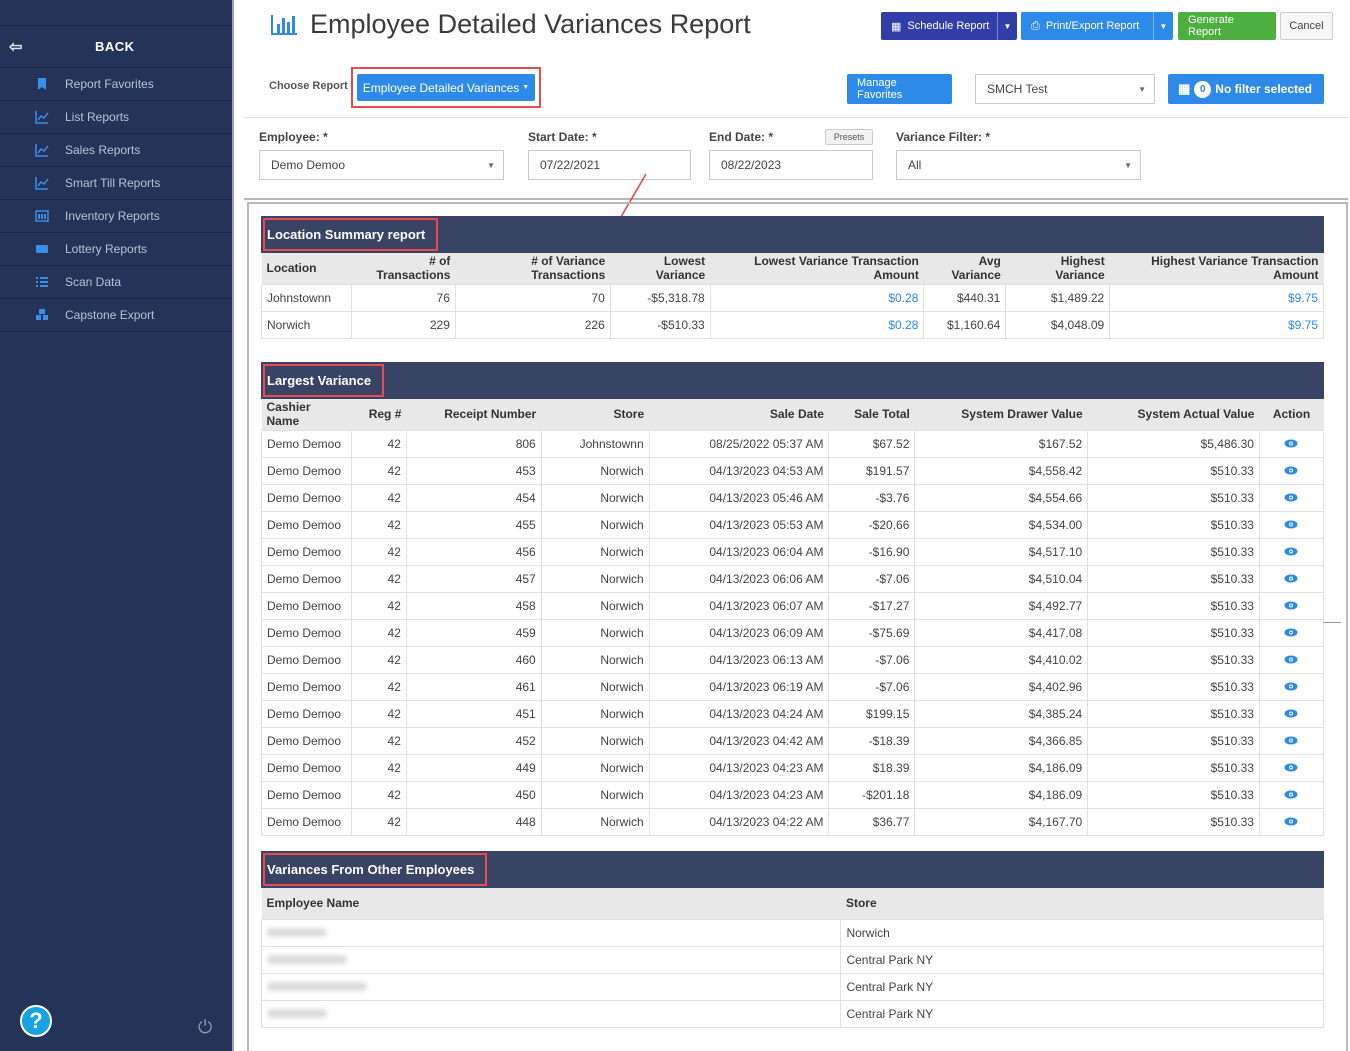 This screenshot has width=1350, height=1051. I want to click on table-cell: 448, so click(473, 821).